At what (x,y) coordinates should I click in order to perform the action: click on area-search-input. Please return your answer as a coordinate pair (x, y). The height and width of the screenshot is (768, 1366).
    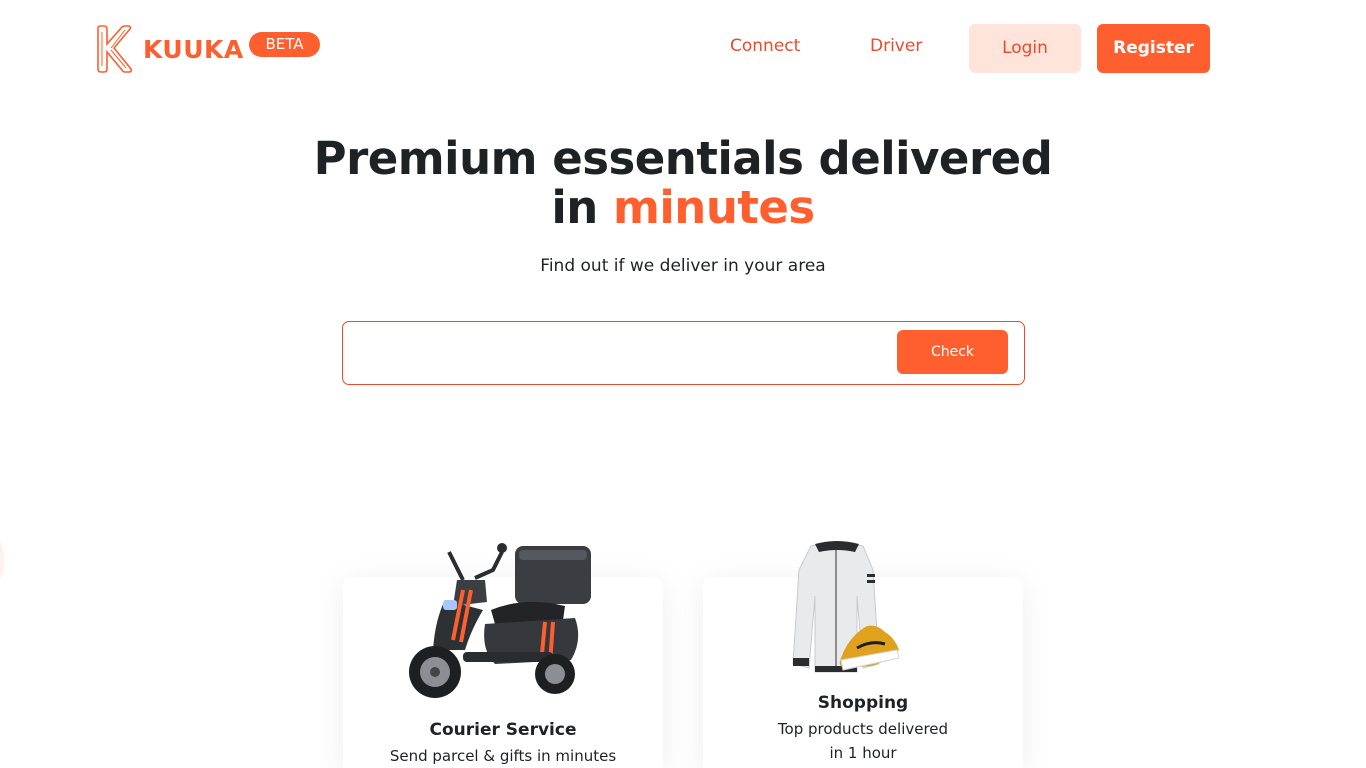
    Looking at the image, I should click on (622, 354).